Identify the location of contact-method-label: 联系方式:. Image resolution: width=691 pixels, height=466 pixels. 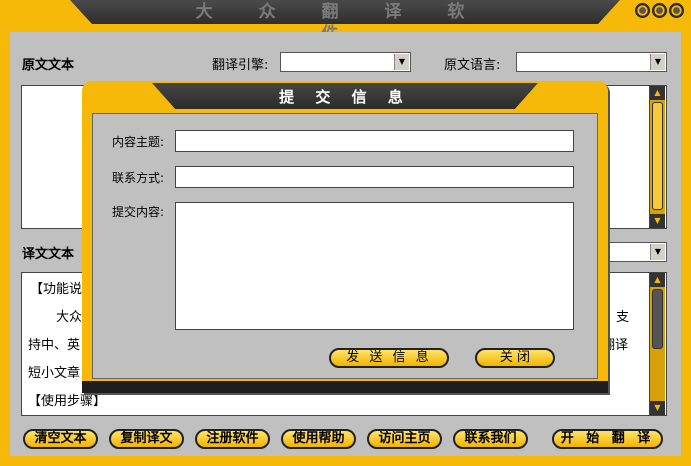
(138, 178).